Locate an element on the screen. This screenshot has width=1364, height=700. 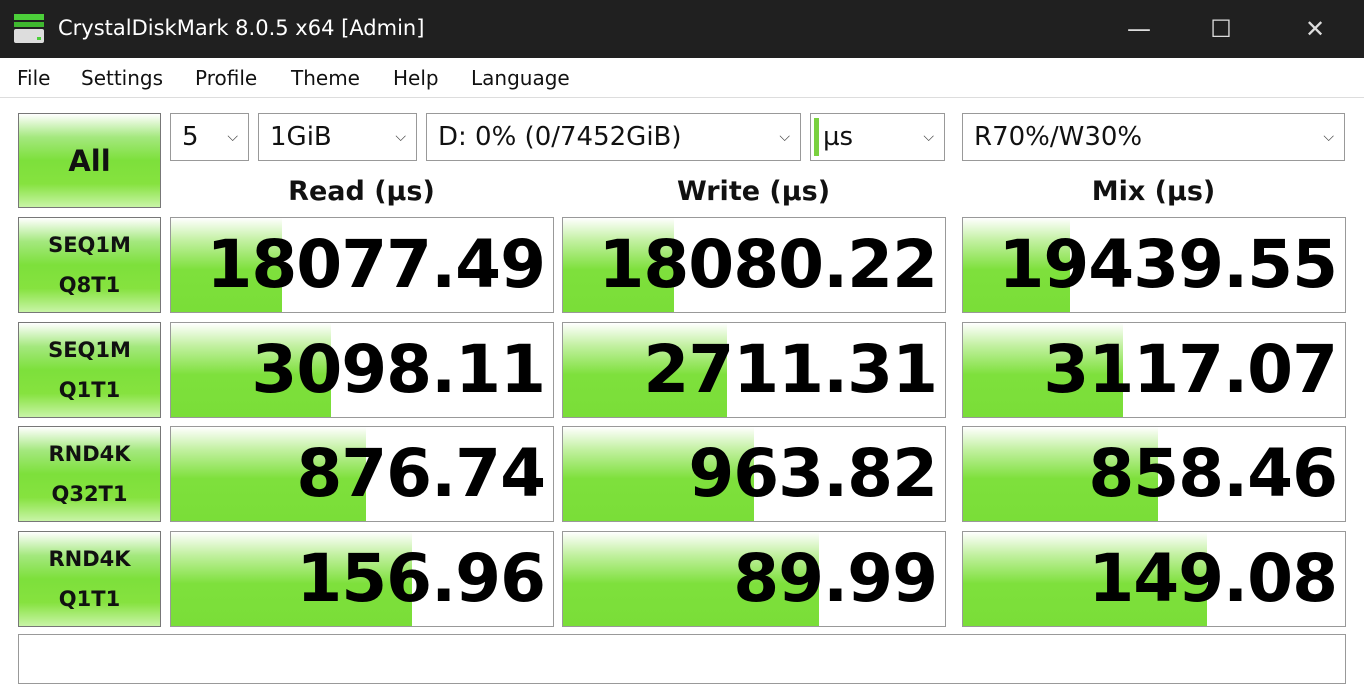
test-params: Q8T1 is located at coordinates (89, 285).